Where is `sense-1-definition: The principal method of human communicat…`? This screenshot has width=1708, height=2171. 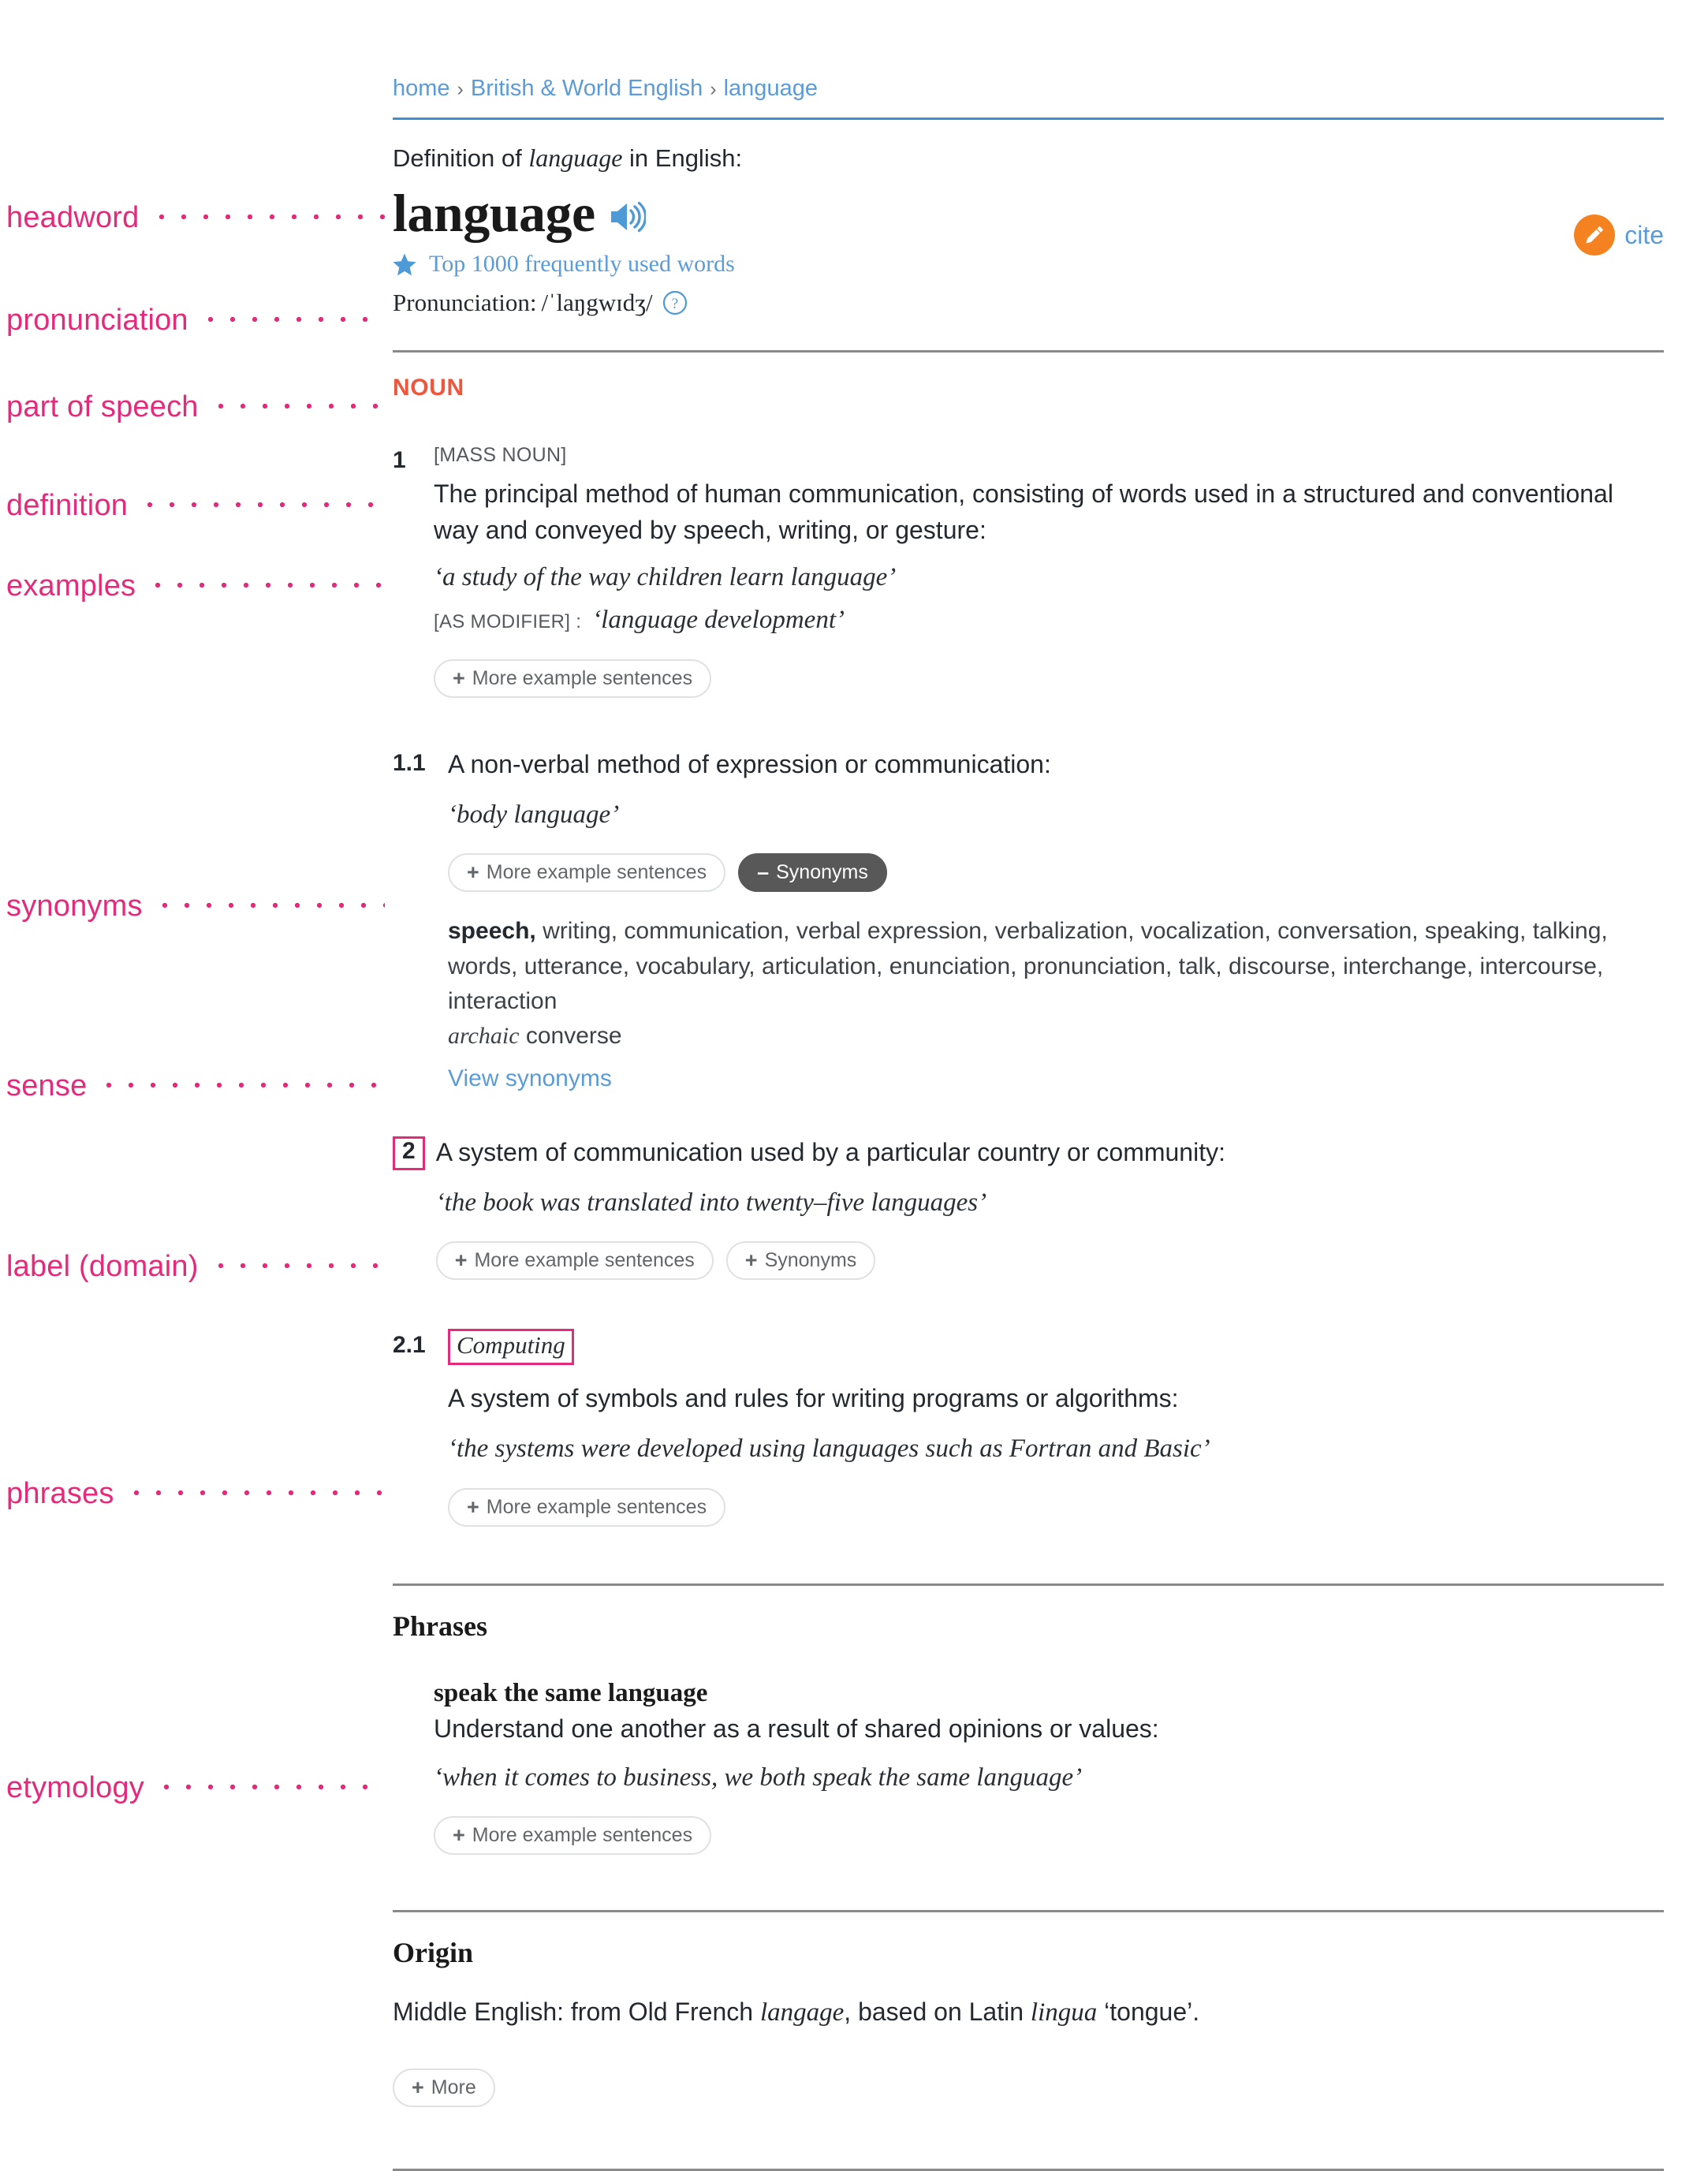
sense-1-definition: The principal method of human communicat… is located at coordinates (1024, 511).